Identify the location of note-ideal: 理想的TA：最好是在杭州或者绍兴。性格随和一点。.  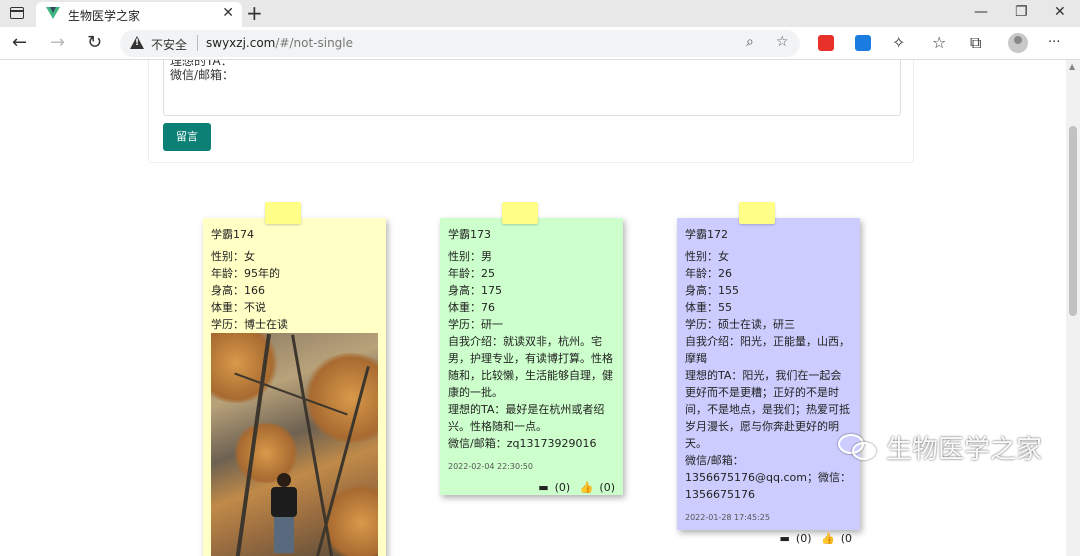
(526, 418).